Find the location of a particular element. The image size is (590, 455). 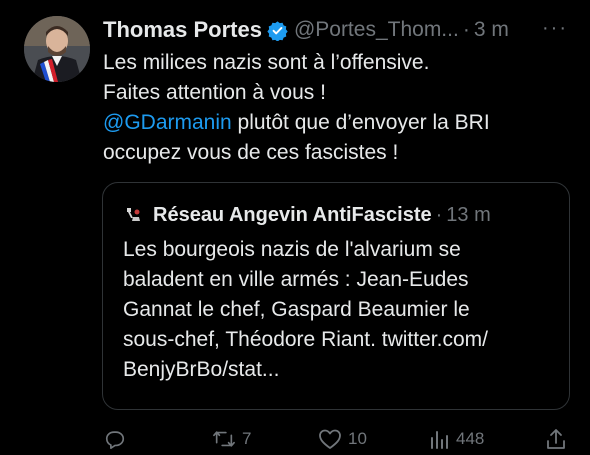

tweet-text-line: occupez vous de ces fascistes ! is located at coordinates (251, 152).